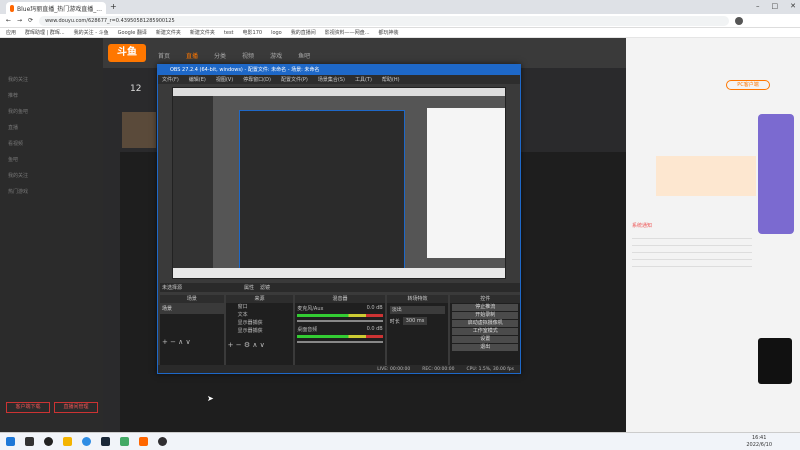 Image resolution: width=800 pixels, height=450 pixels. What do you see at coordinates (276, 55) in the screenshot?
I see `douyu-nav-item: 游戏` at bounding box center [276, 55].